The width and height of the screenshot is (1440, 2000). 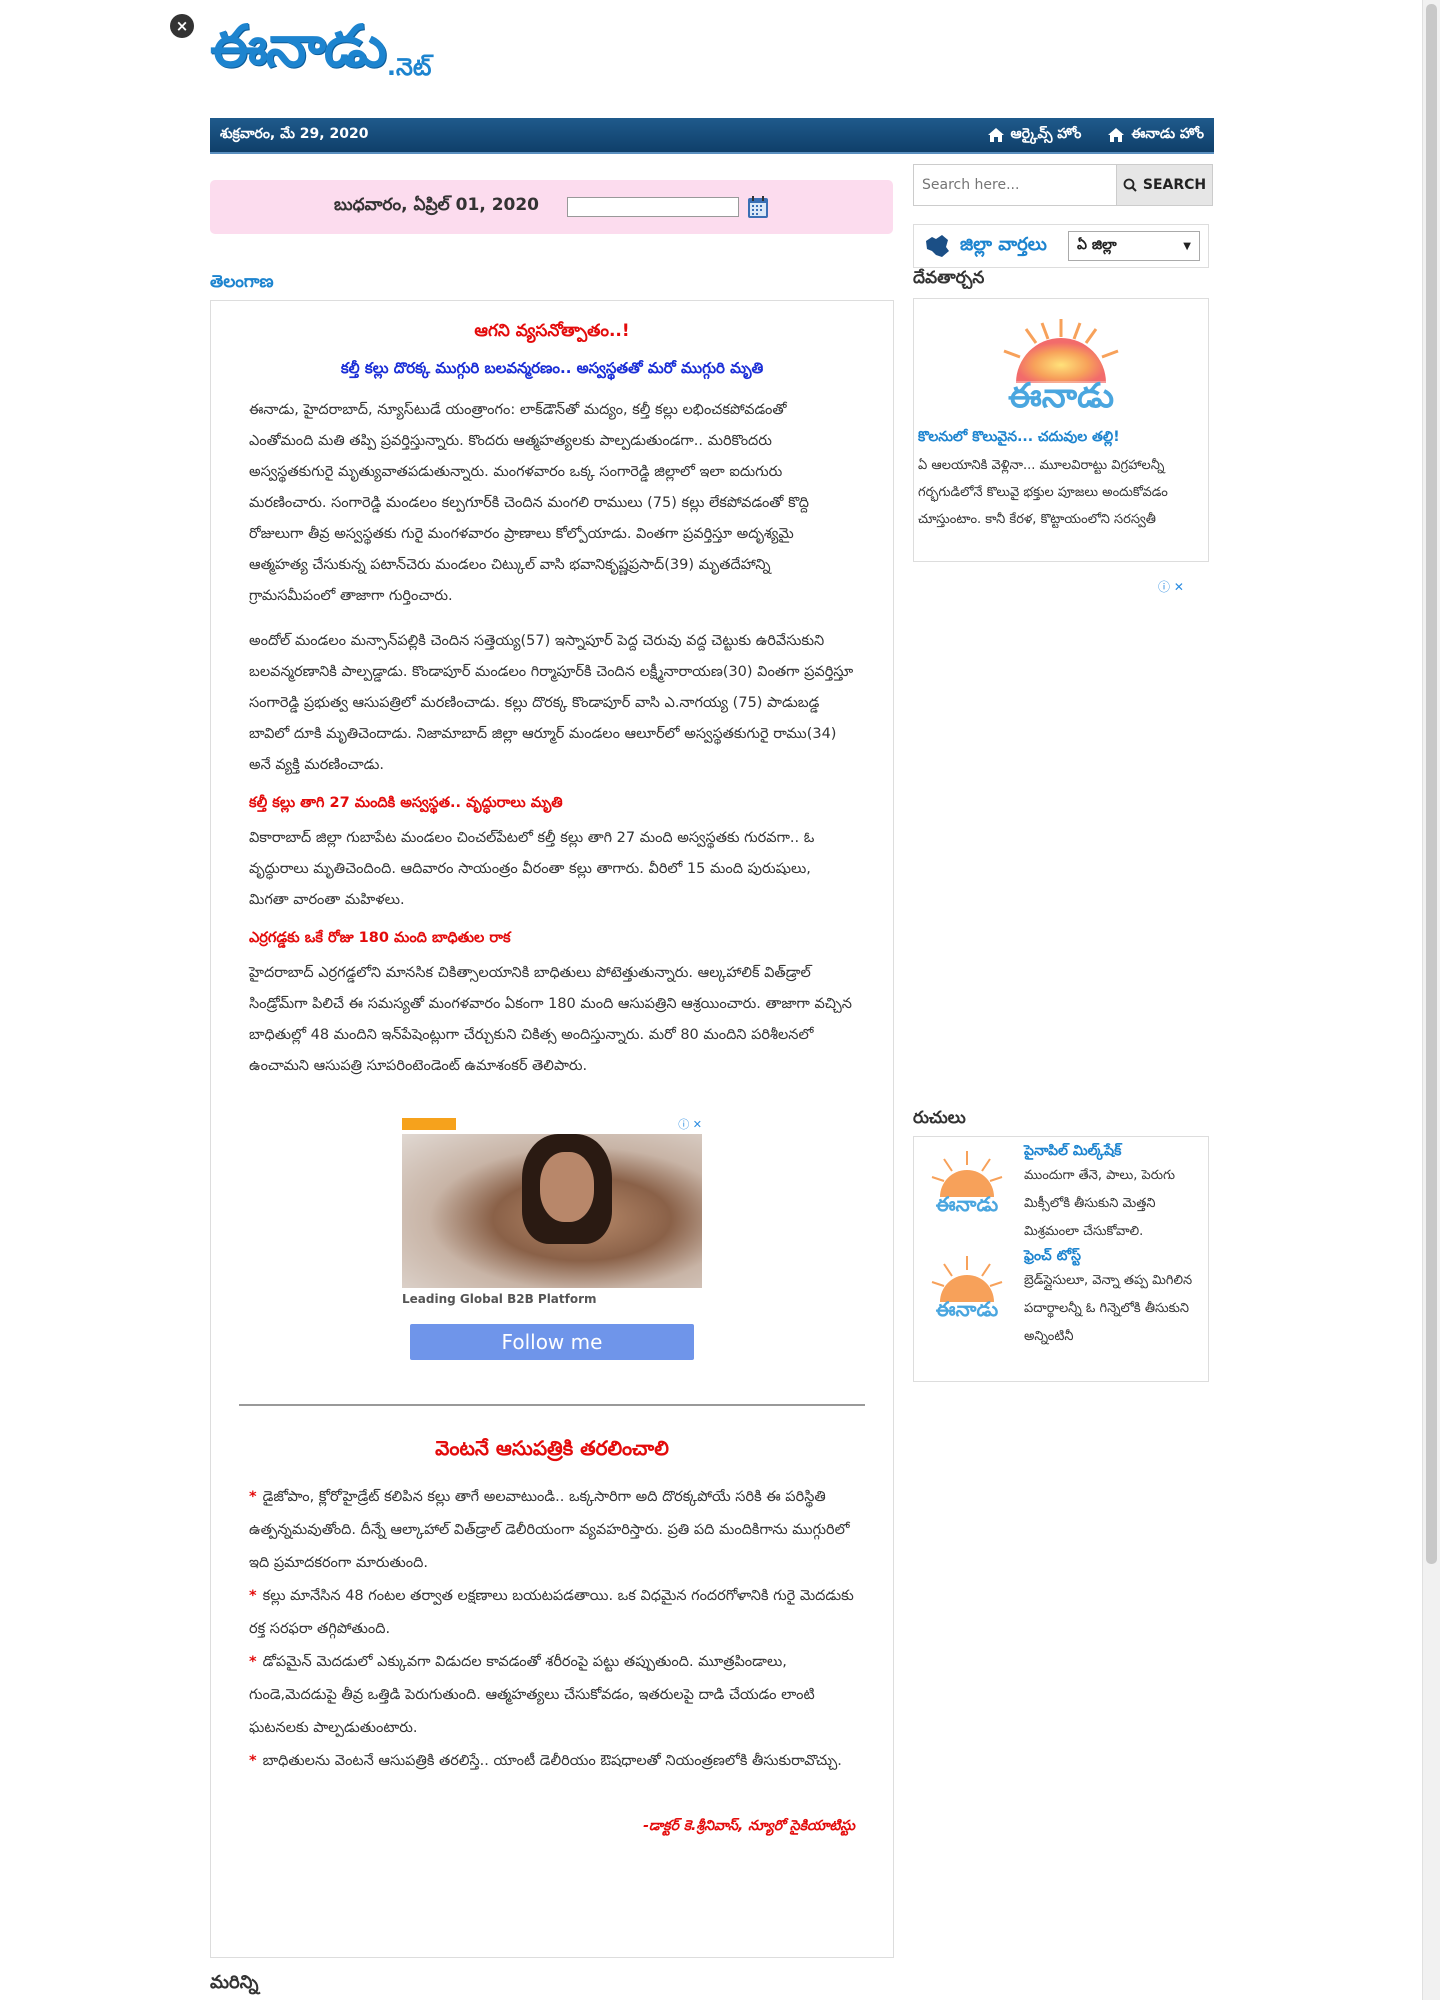 What do you see at coordinates (937, 246) in the screenshot?
I see `telangana-map-icon` at bounding box center [937, 246].